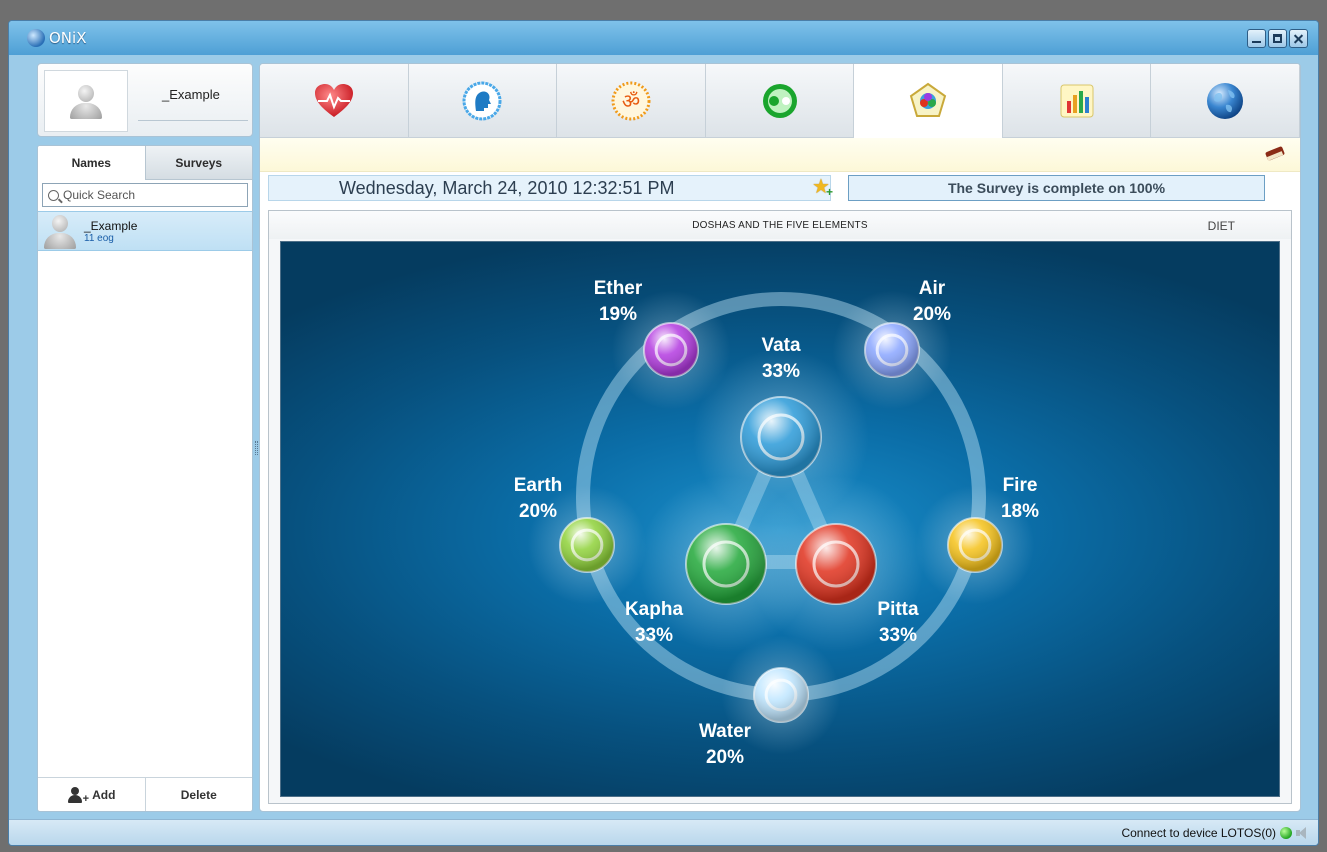  Describe the element at coordinates (507, 187) in the screenshot. I see `survey-datetime: Wednesday, March 24, 2010 12:32:51 PM` at that location.